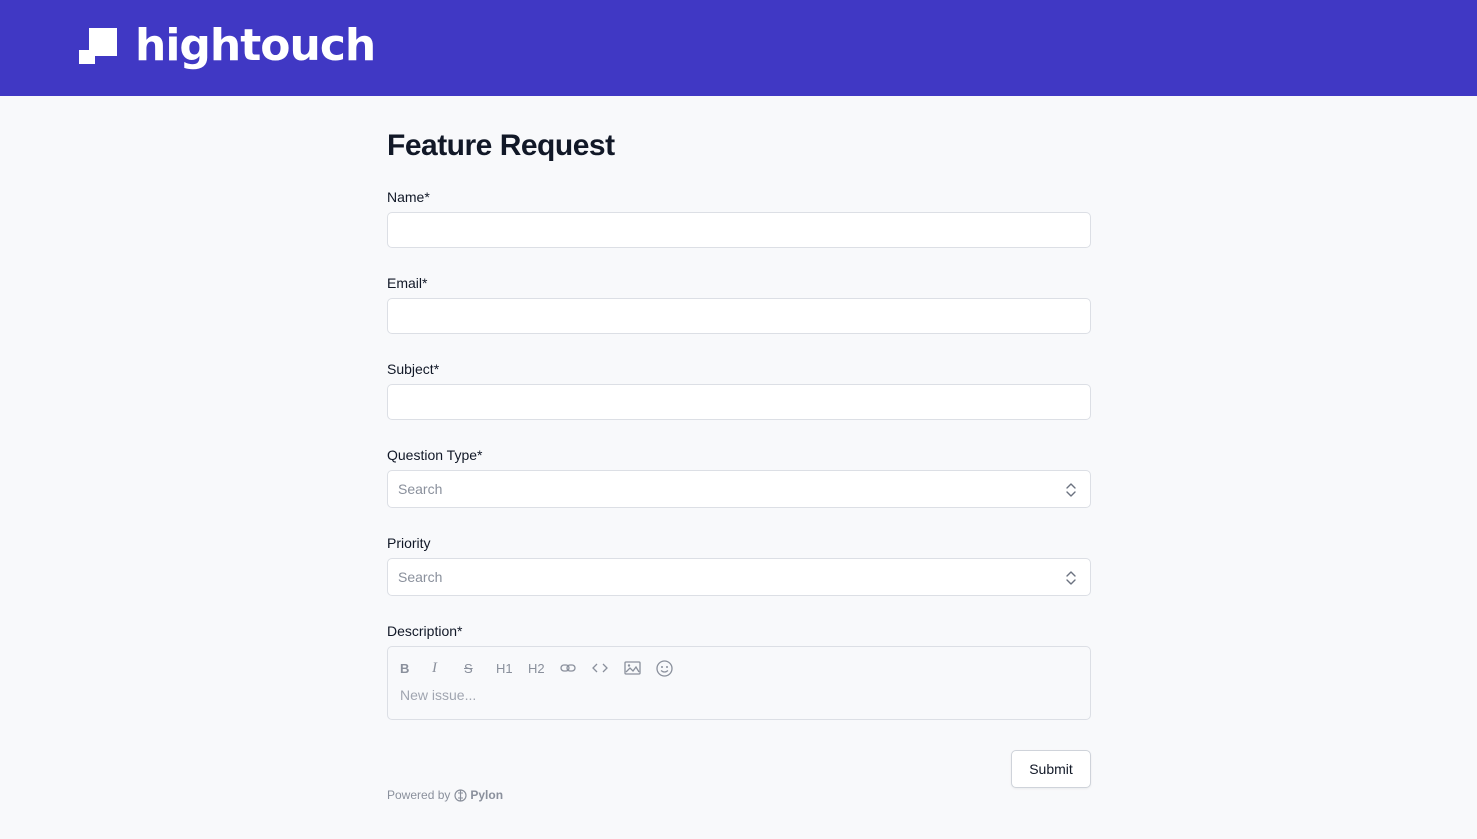  Describe the element at coordinates (408, 197) in the screenshot. I see `name-label: Name*` at that location.